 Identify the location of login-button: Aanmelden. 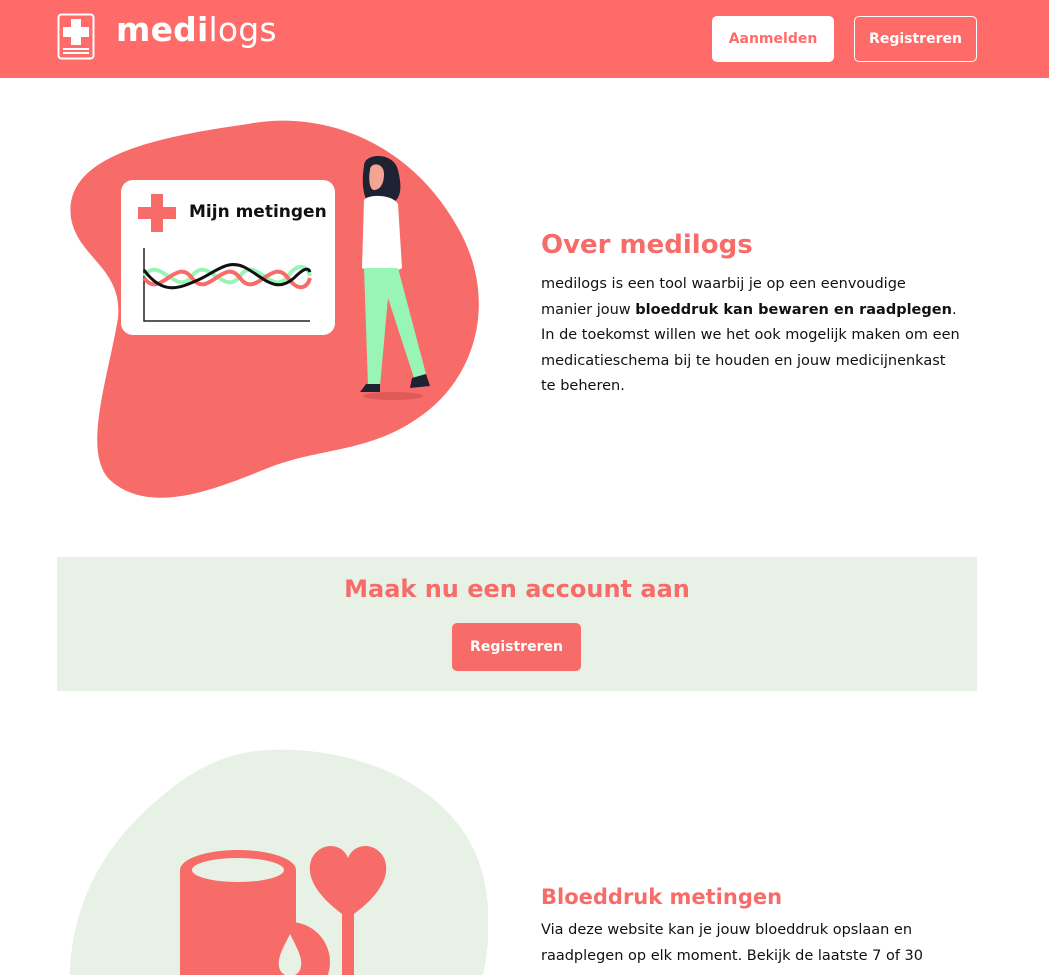
(773, 39).